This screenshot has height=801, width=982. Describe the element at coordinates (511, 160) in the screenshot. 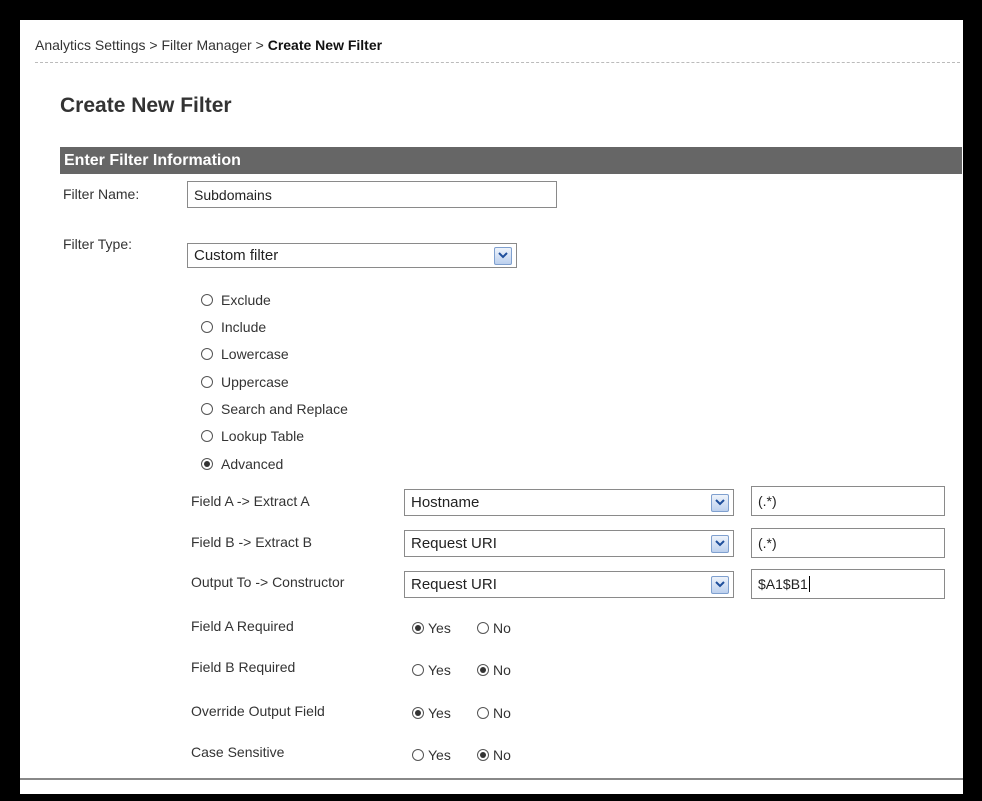

I see `section-header: Enter Filter Information` at that location.